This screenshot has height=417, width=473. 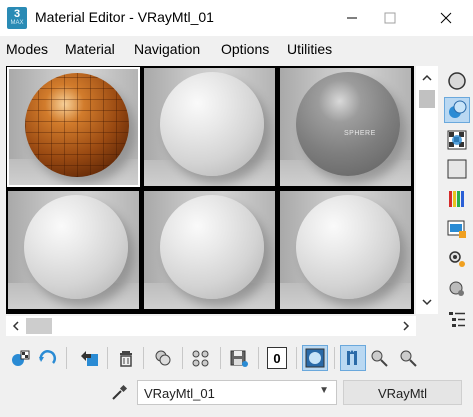 I want to click on close-button, so click(x=446, y=18).